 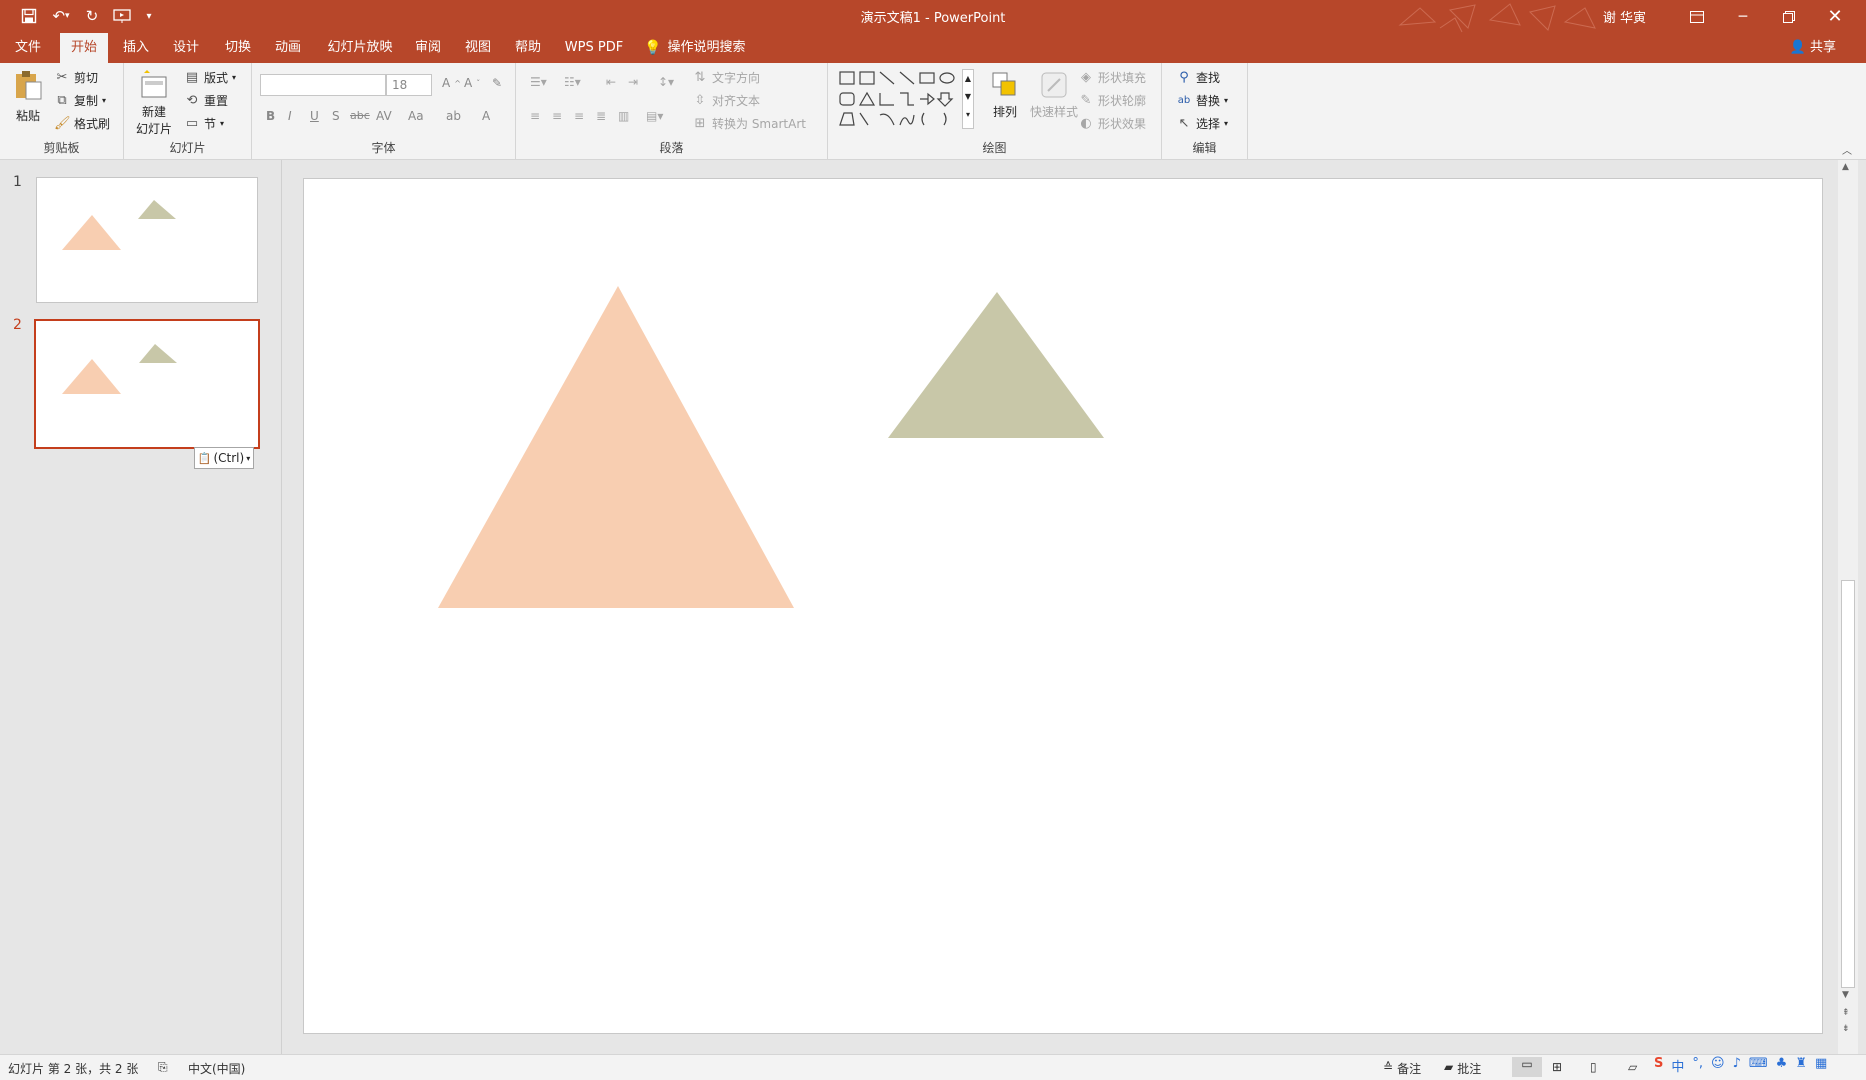 I want to click on shape-outline-button: ✎ 形状轮廓, so click(x=1112, y=100).